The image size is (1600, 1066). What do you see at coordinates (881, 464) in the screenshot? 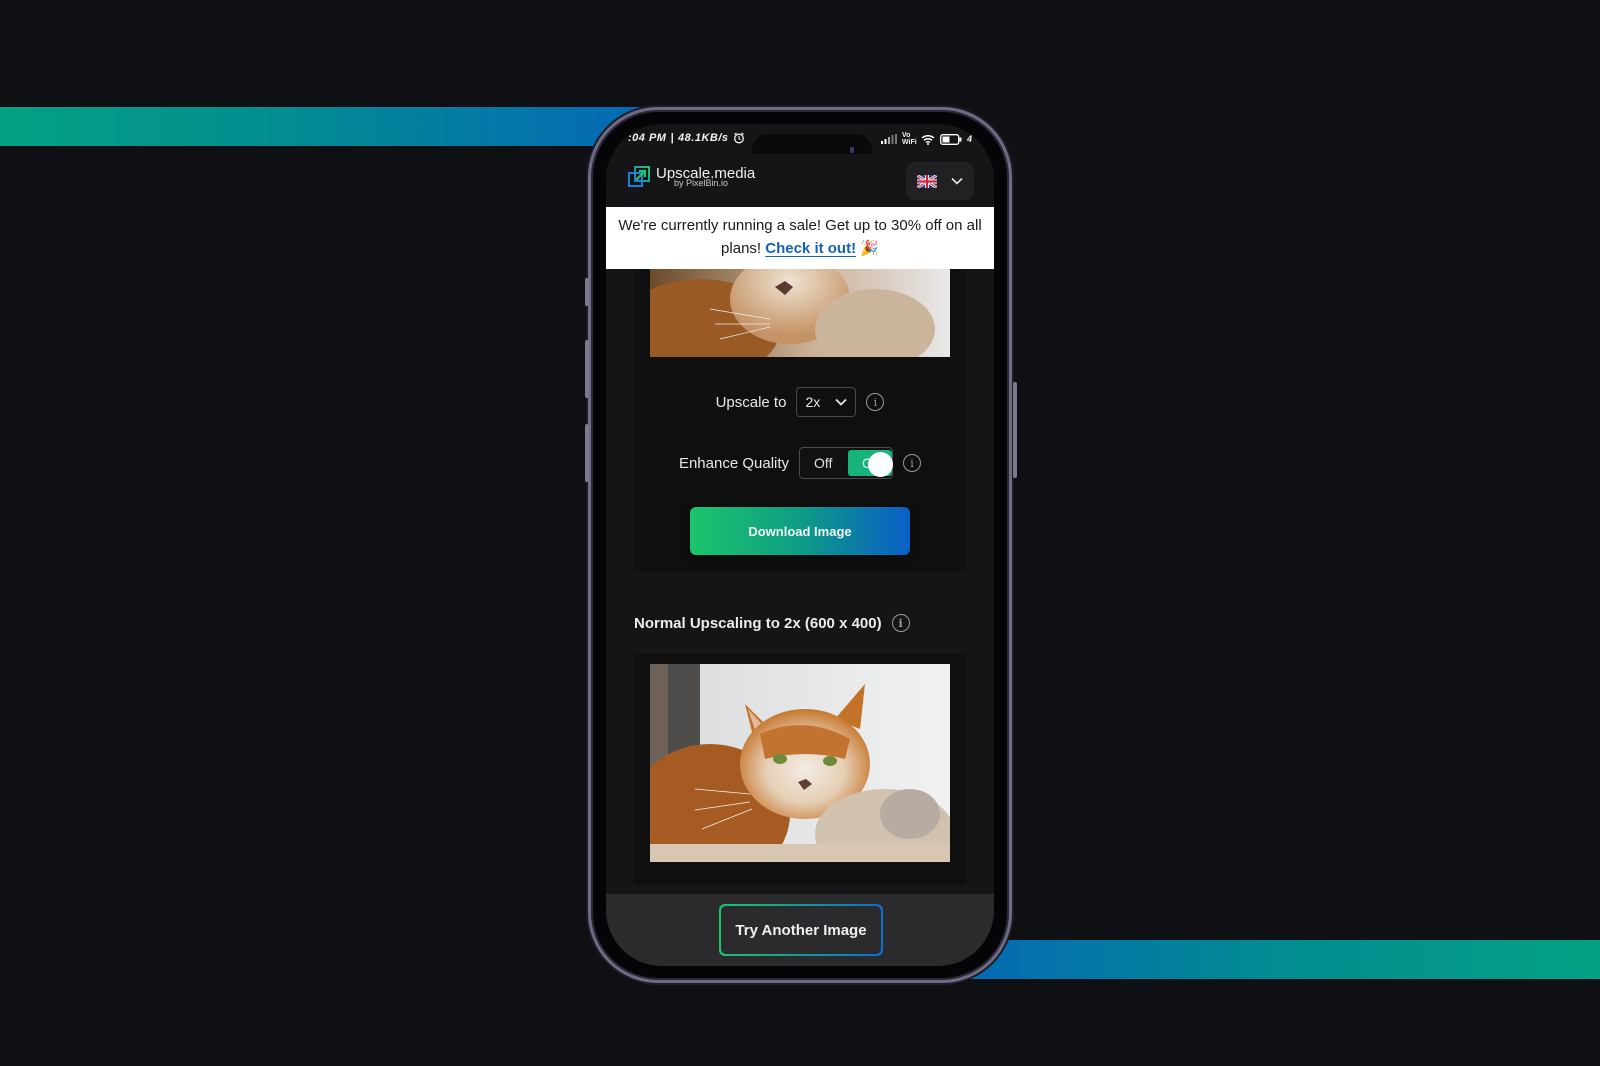
I see `toggle-knob` at bounding box center [881, 464].